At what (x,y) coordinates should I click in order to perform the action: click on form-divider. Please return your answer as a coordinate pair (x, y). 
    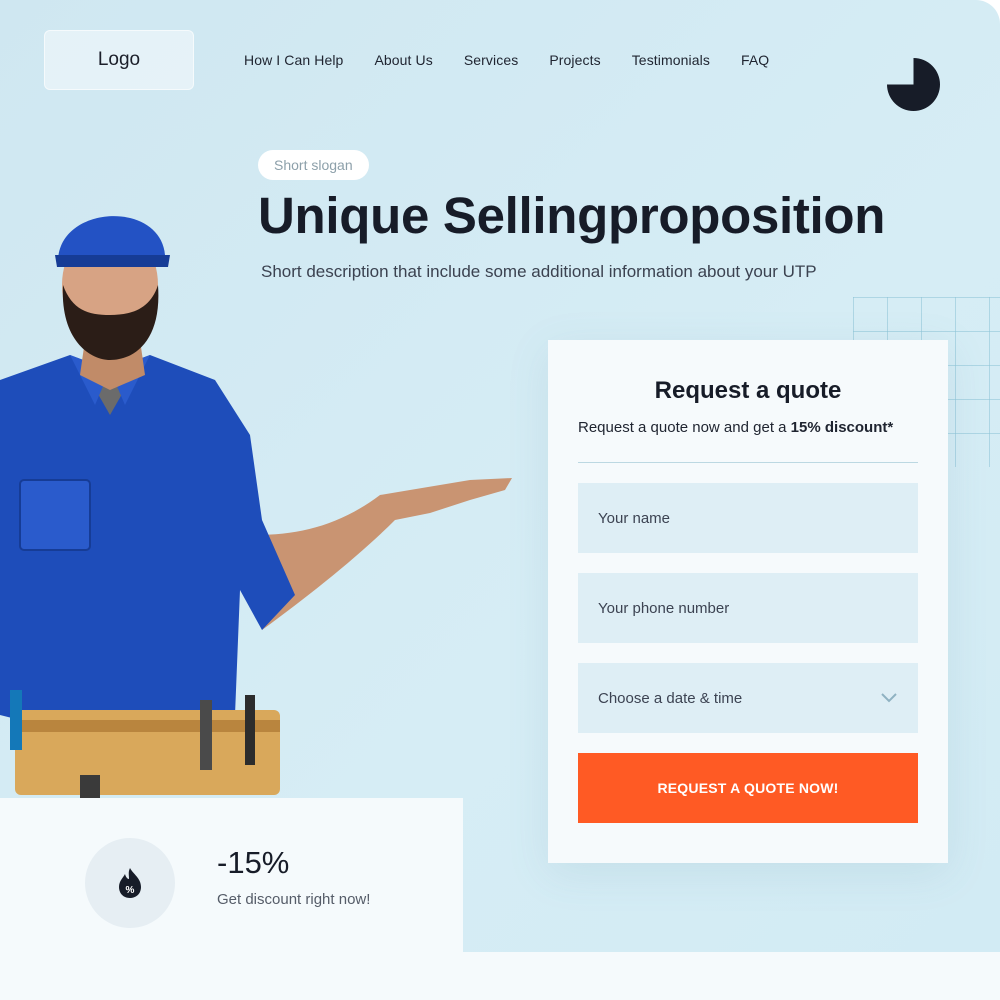
    Looking at the image, I should click on (748, 462).